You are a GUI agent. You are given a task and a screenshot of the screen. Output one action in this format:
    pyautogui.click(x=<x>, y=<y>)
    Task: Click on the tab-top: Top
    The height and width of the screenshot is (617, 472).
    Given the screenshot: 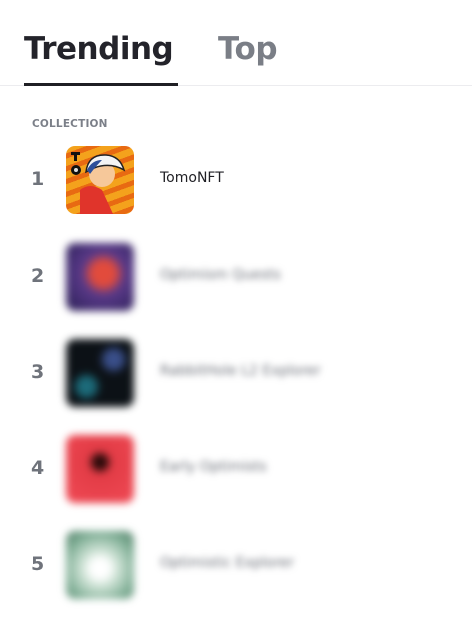 What is the action you would take?
    pyautogui.click(x=248, y=49)
    